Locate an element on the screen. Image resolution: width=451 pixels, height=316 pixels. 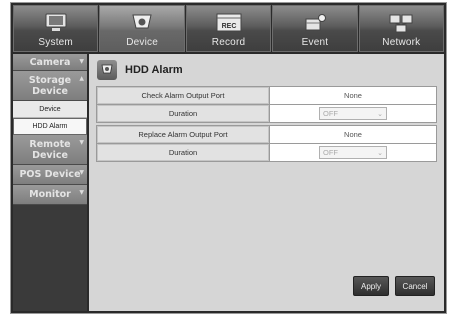
check-port-row: Check Alarm Output Port None is located at coordinates (266, 95).